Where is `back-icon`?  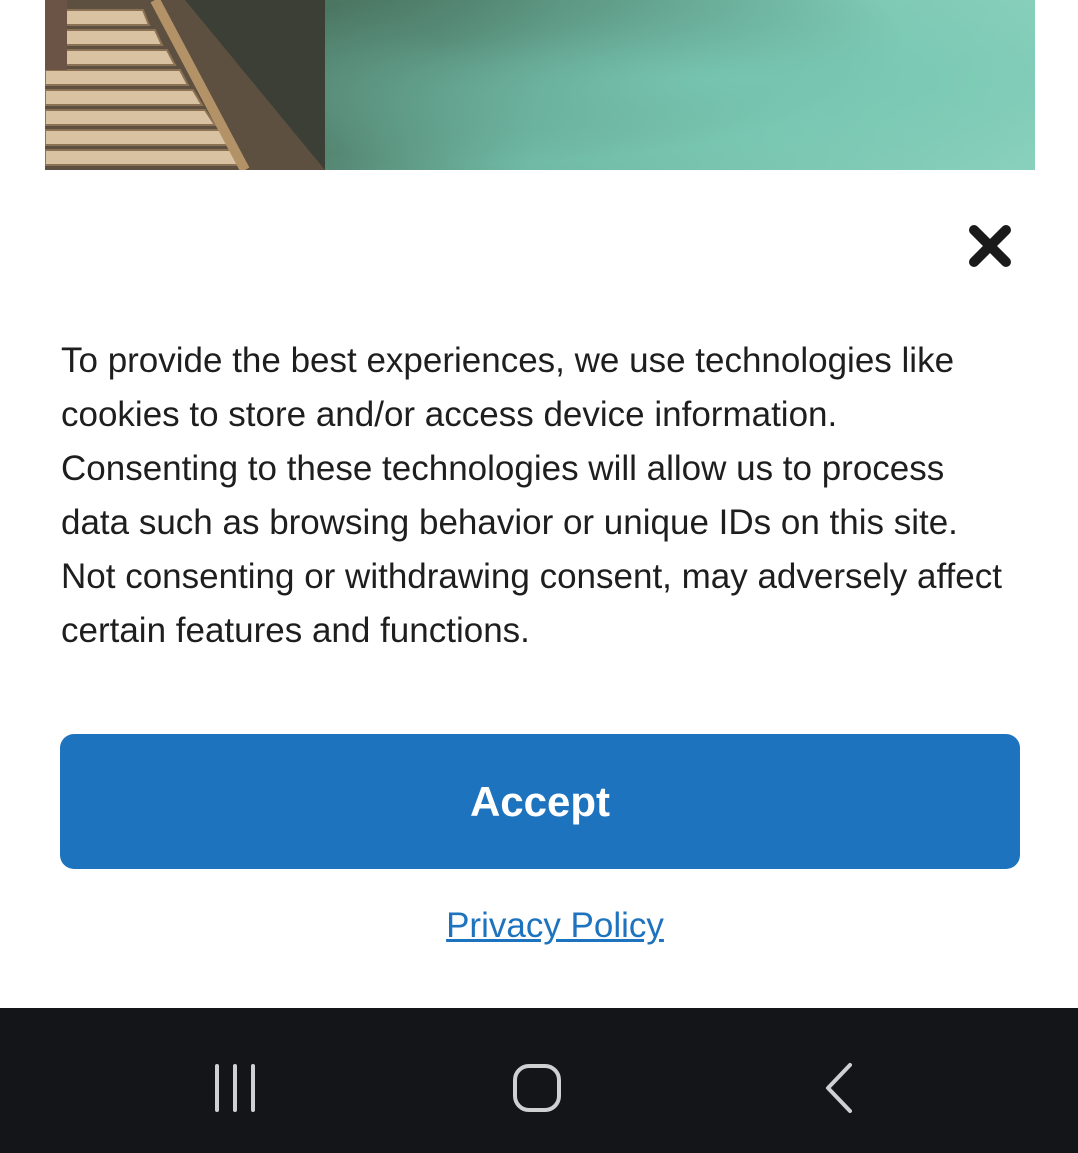
back-icon is located at coordinates (839, 1088).